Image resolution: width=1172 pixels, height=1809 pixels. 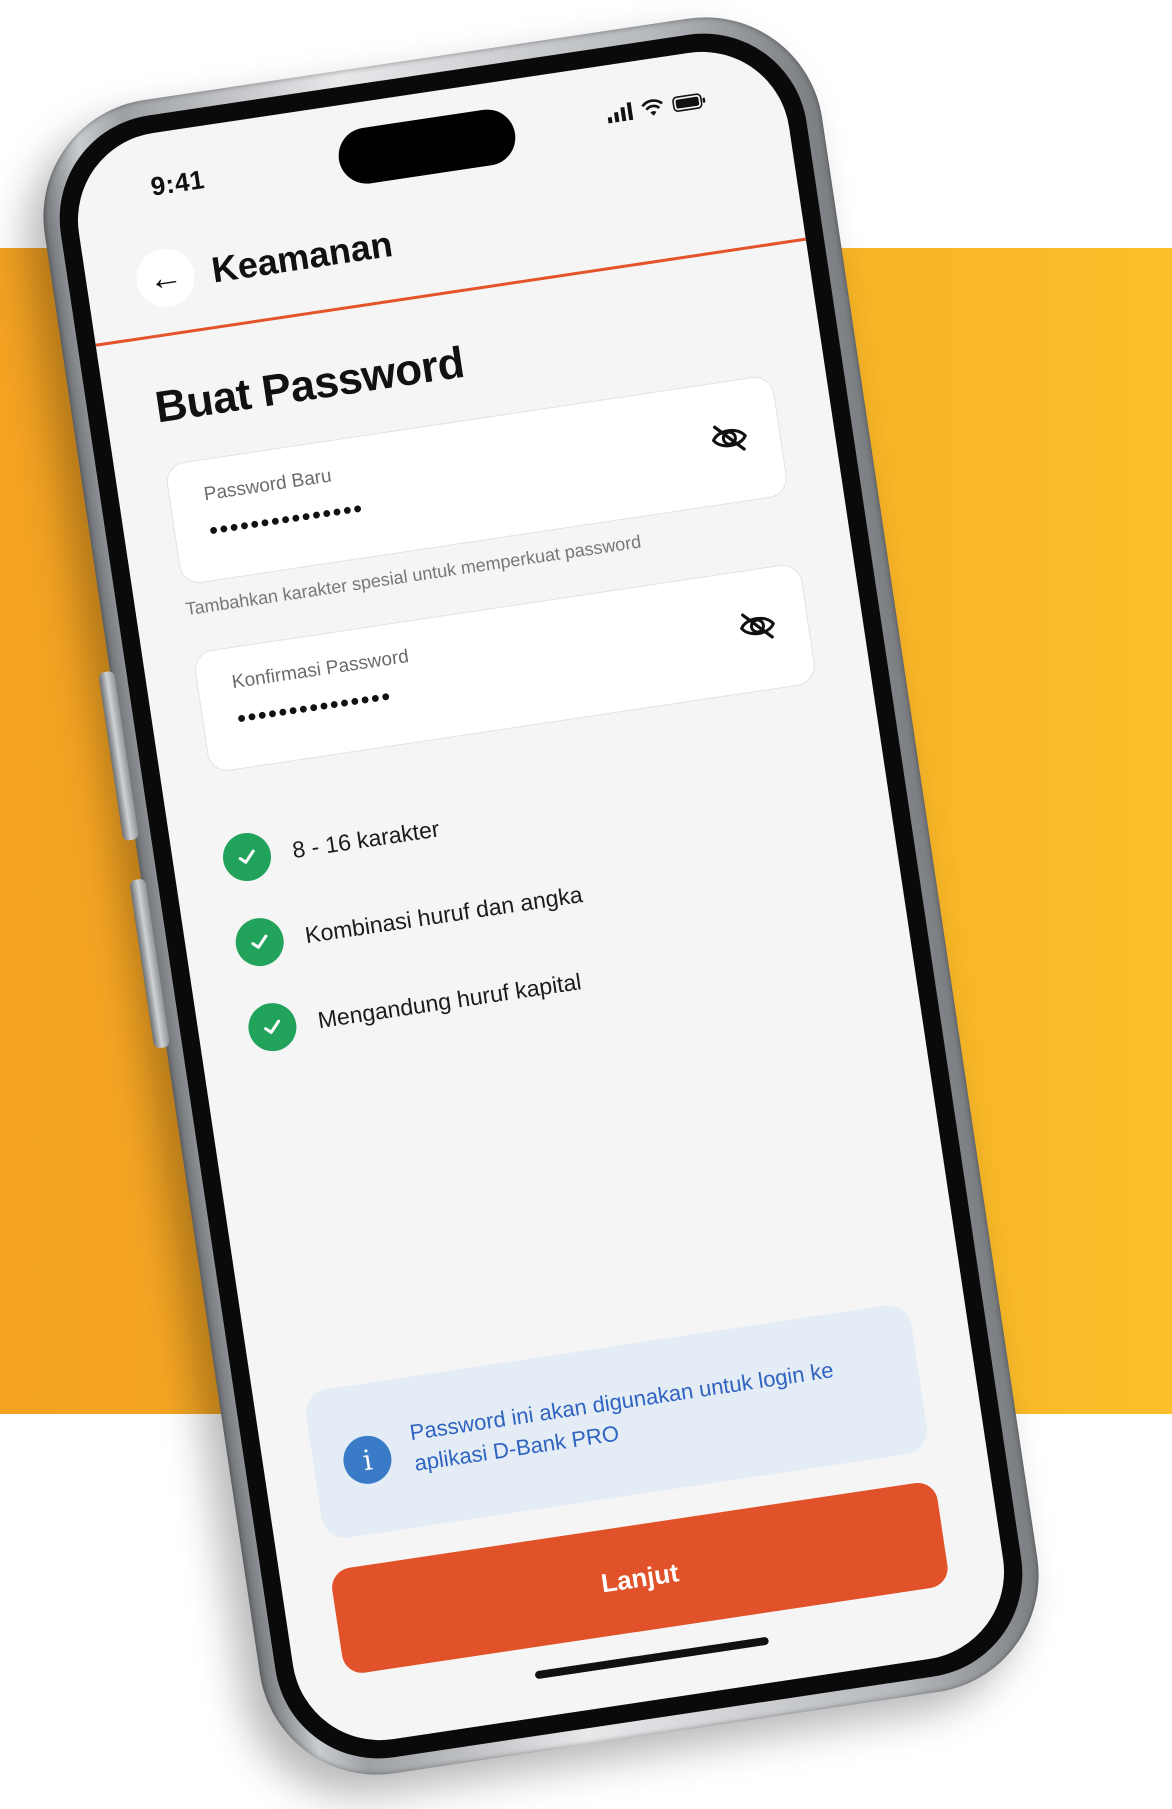 What do you see at coordinates (286, 520) in the screenshot?
I see `new-password-input: •••••••••••••••` at bounding box center [286, 520].